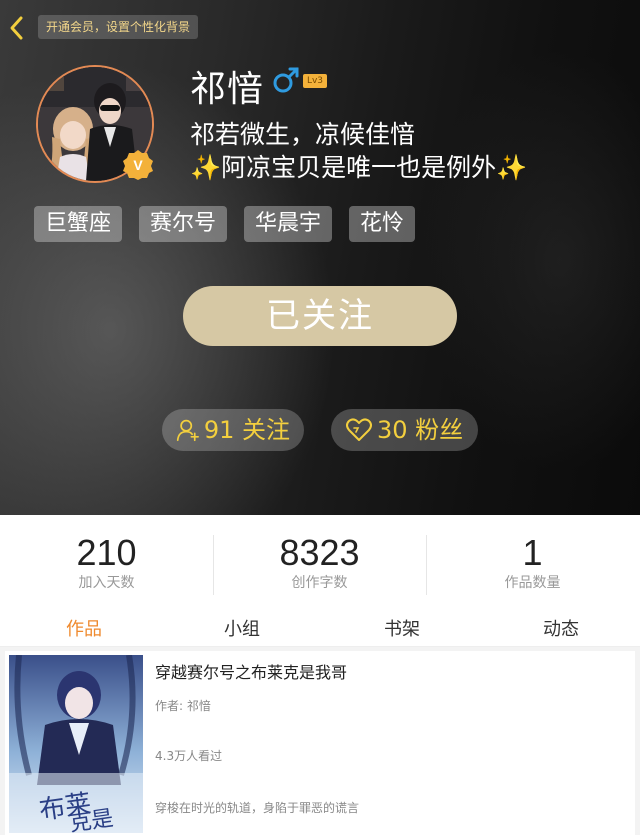  I want to click on book-cover: 布莱 克是, so click(76, 744).